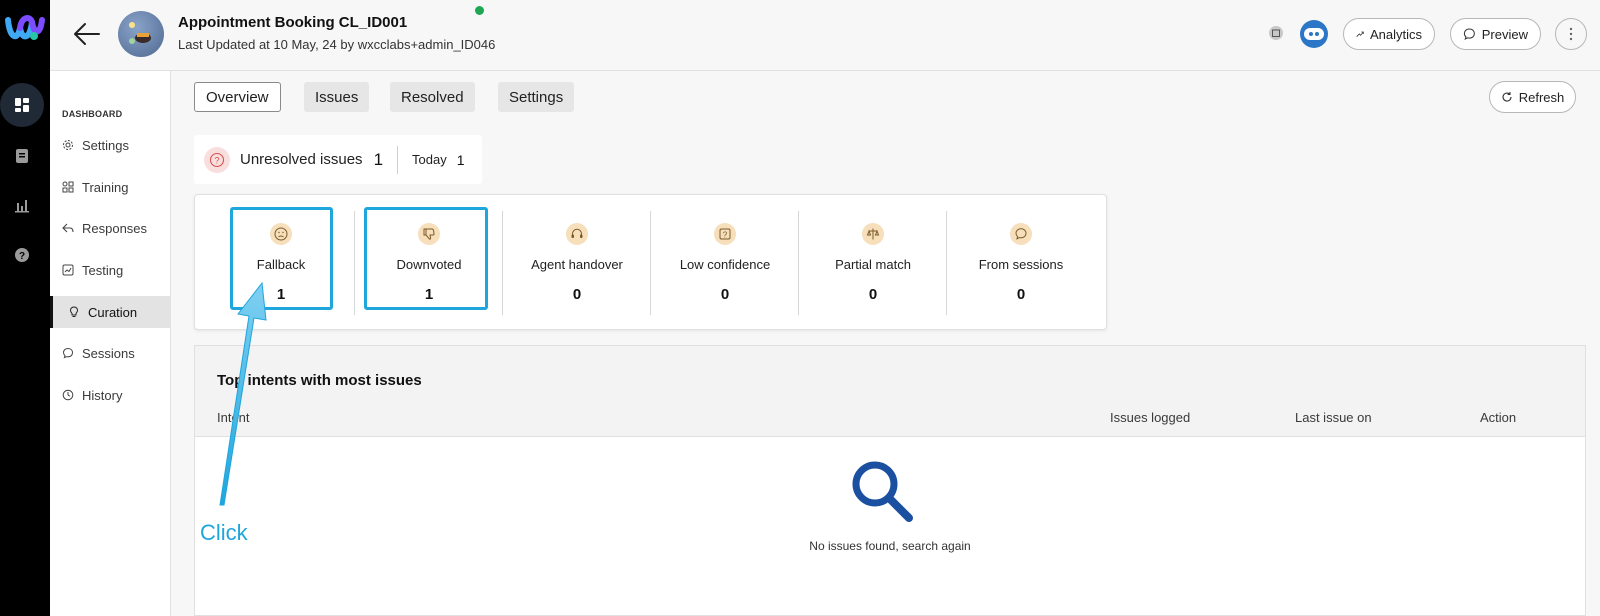  What do you see at coordinates (301, 159) in the screenshot?
I see `unresolved-label: Unresolved issues` at bounding box center [301, 159].